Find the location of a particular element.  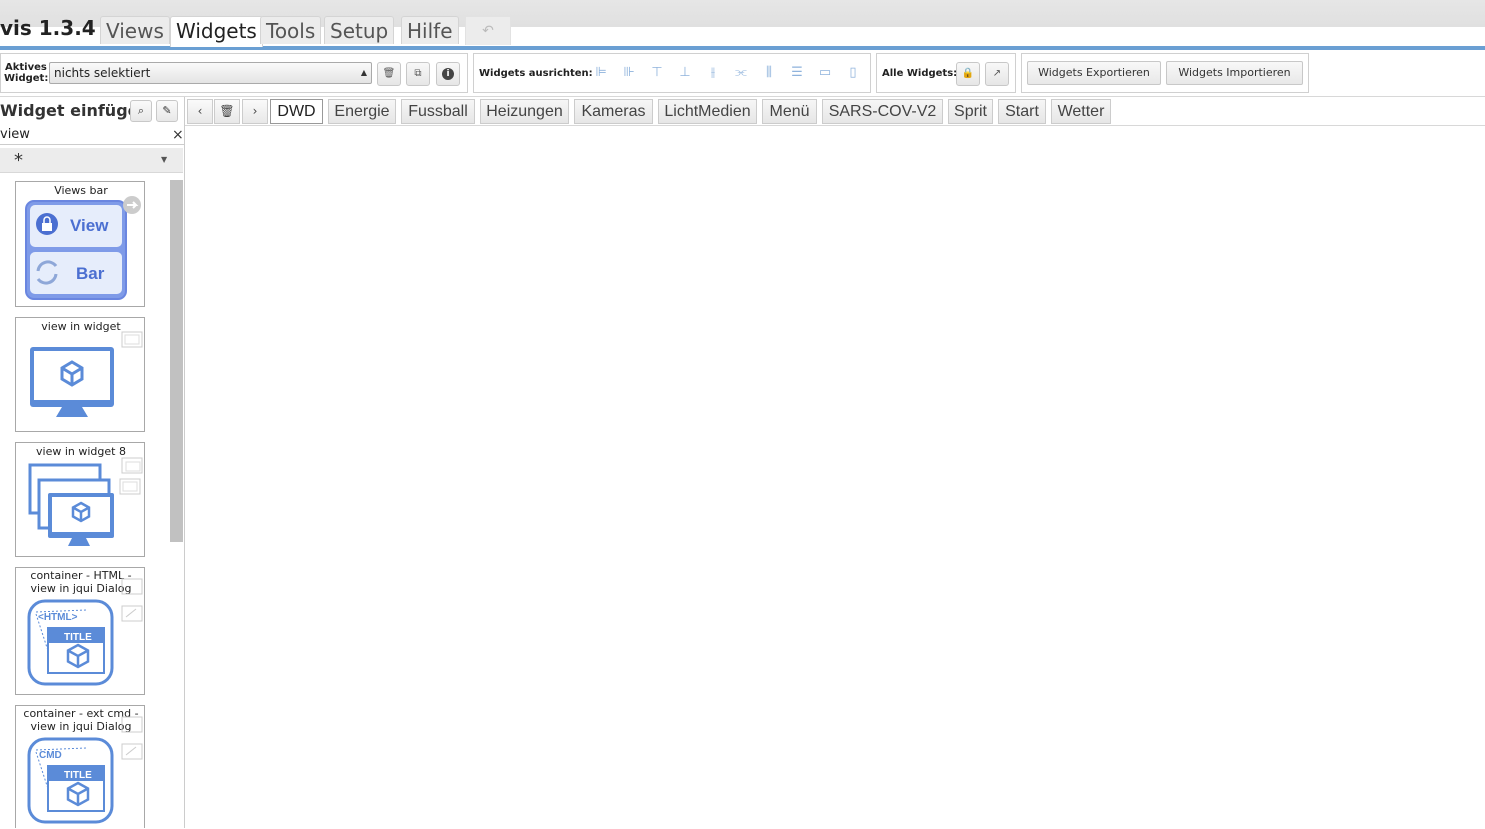

active-widget-label-1: Aktives is located at coordinates (26, 67).